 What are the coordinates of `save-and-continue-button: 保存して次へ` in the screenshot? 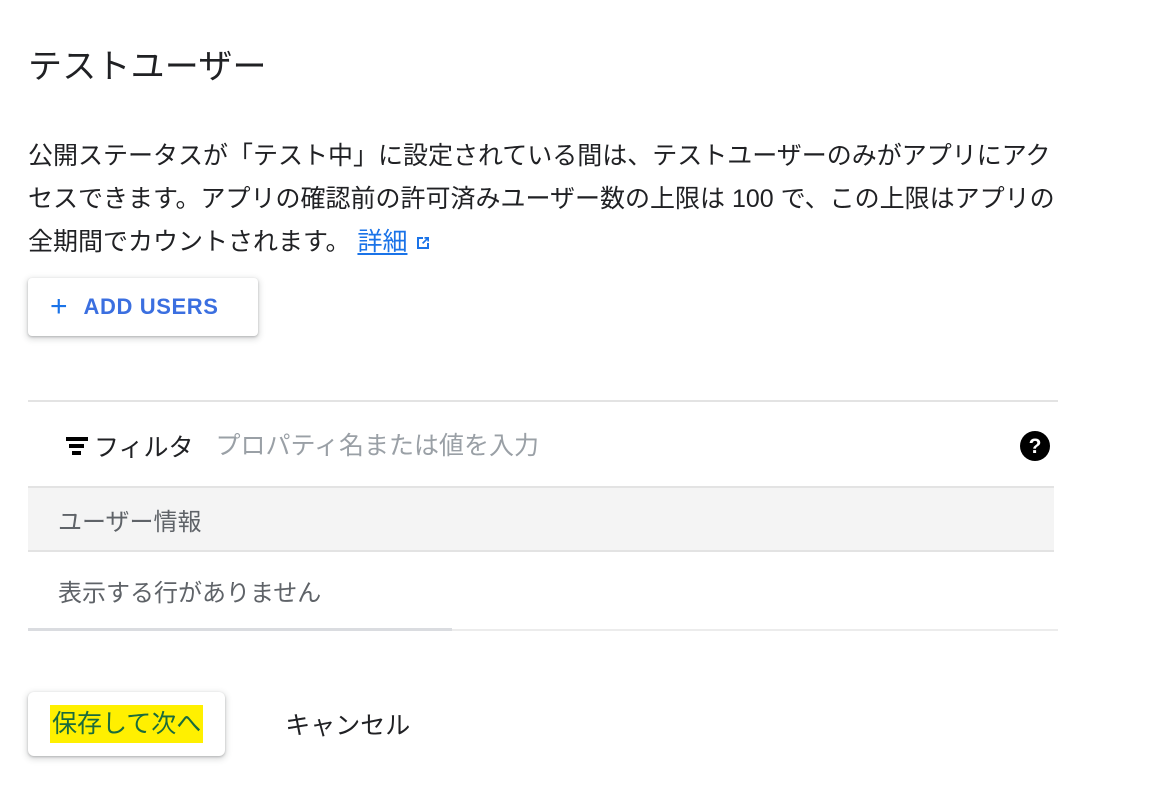 It's located at (127, 724).